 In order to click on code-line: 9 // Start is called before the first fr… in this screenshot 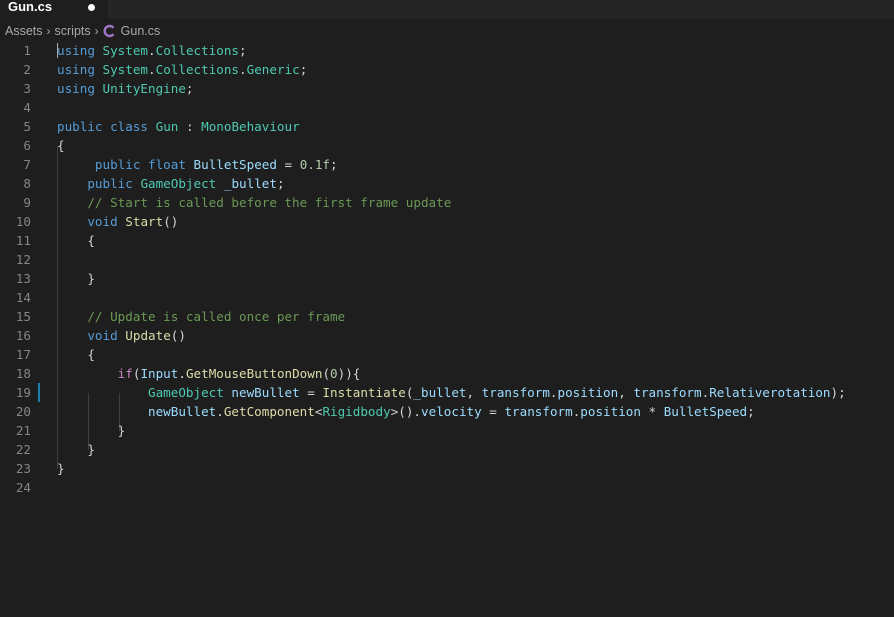, I will do `click(447, 202)`.